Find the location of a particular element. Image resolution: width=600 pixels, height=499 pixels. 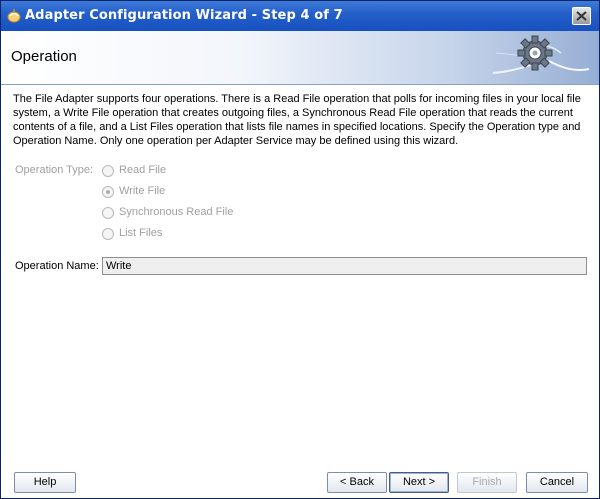

next-button: Next > is located at coordinates (419, 482).